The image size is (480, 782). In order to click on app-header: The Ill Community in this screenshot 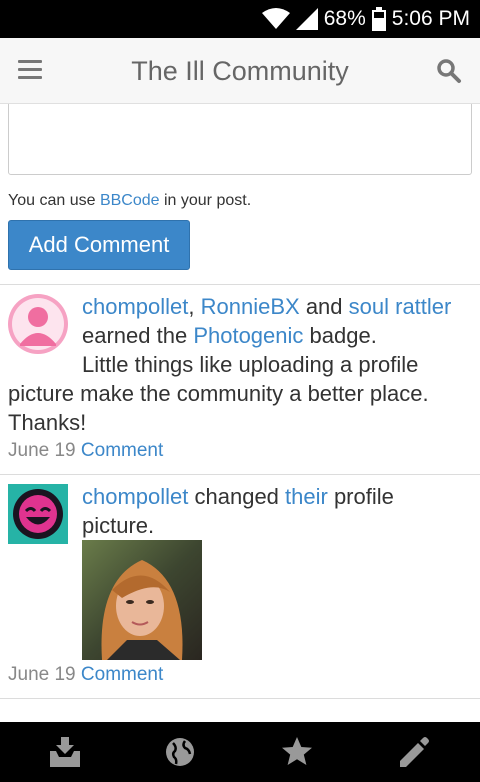, I will do `click(240, 71)`.